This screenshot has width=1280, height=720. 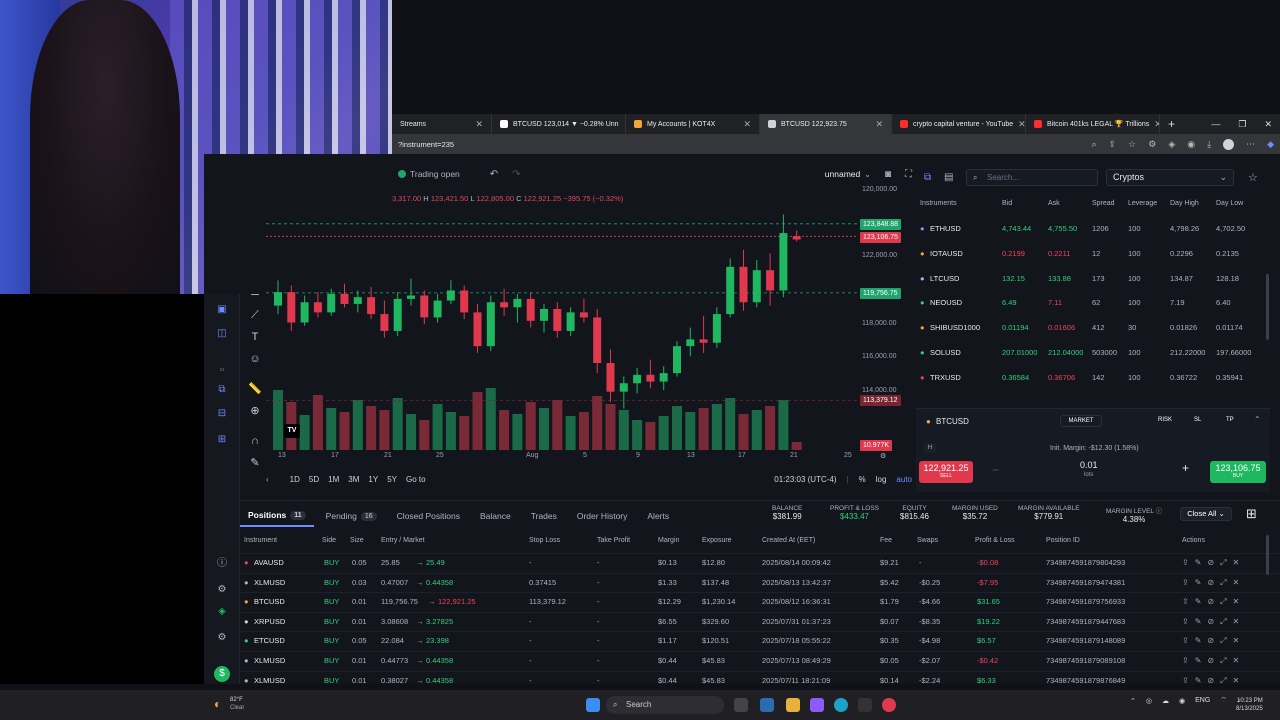 I want to click on weather-widget: 82°F Clear, so click(x=237, y=704).